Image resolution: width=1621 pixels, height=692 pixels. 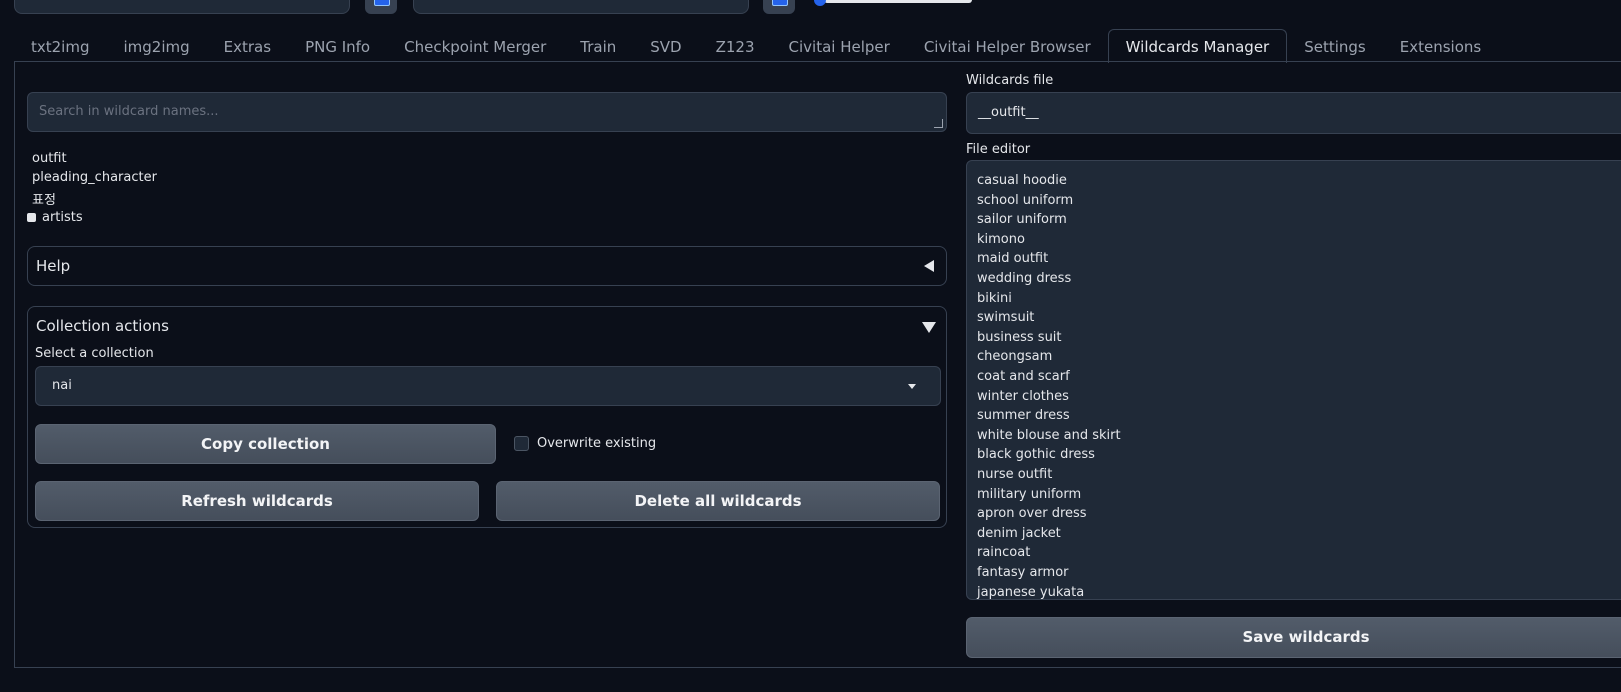 What do you see at coordinates (381, 7) in the screenshot?
I see `refresh-checkpoint-button` at bounding box center [381, 7].